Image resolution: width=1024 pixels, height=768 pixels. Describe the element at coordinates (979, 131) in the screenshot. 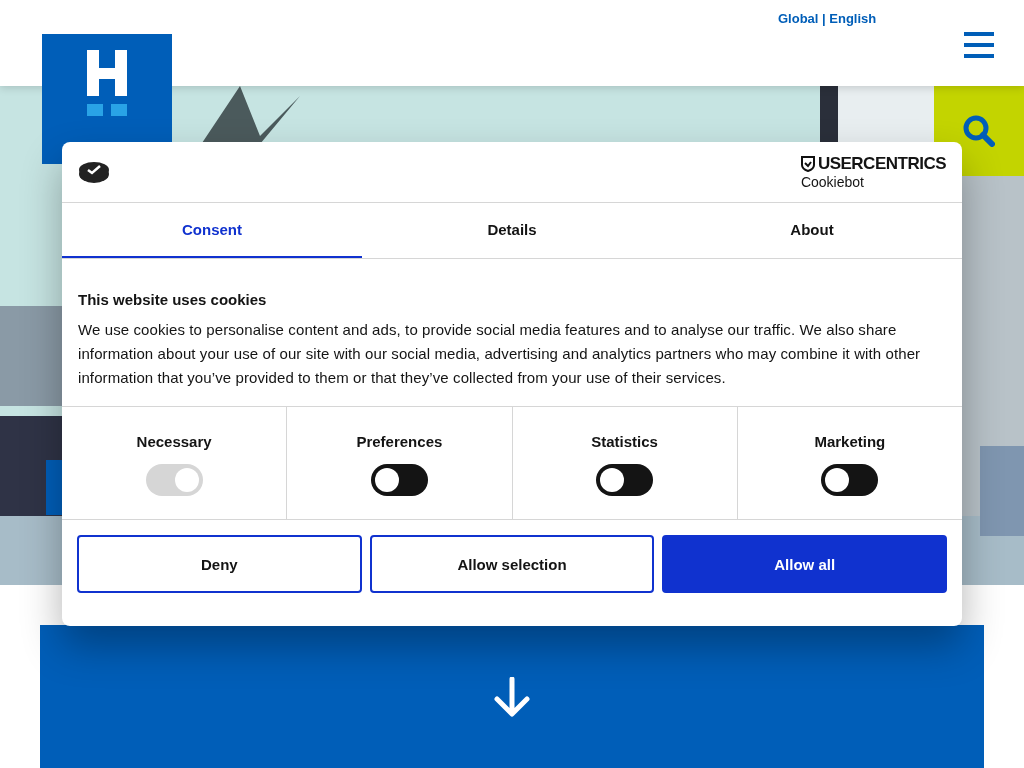

I see `search-icon` at that location.